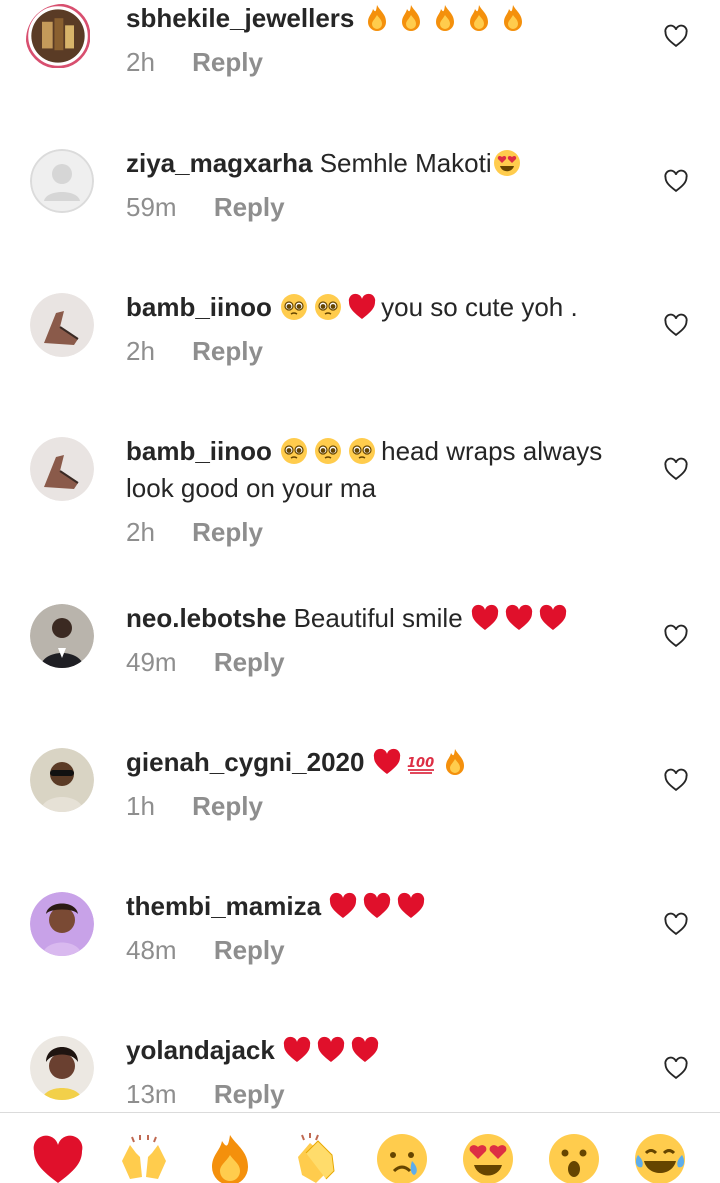  What do you see at coordinates (62, 1068) in the screenshot?
I see `woman-avatar` at bounding box center [62, 1068].